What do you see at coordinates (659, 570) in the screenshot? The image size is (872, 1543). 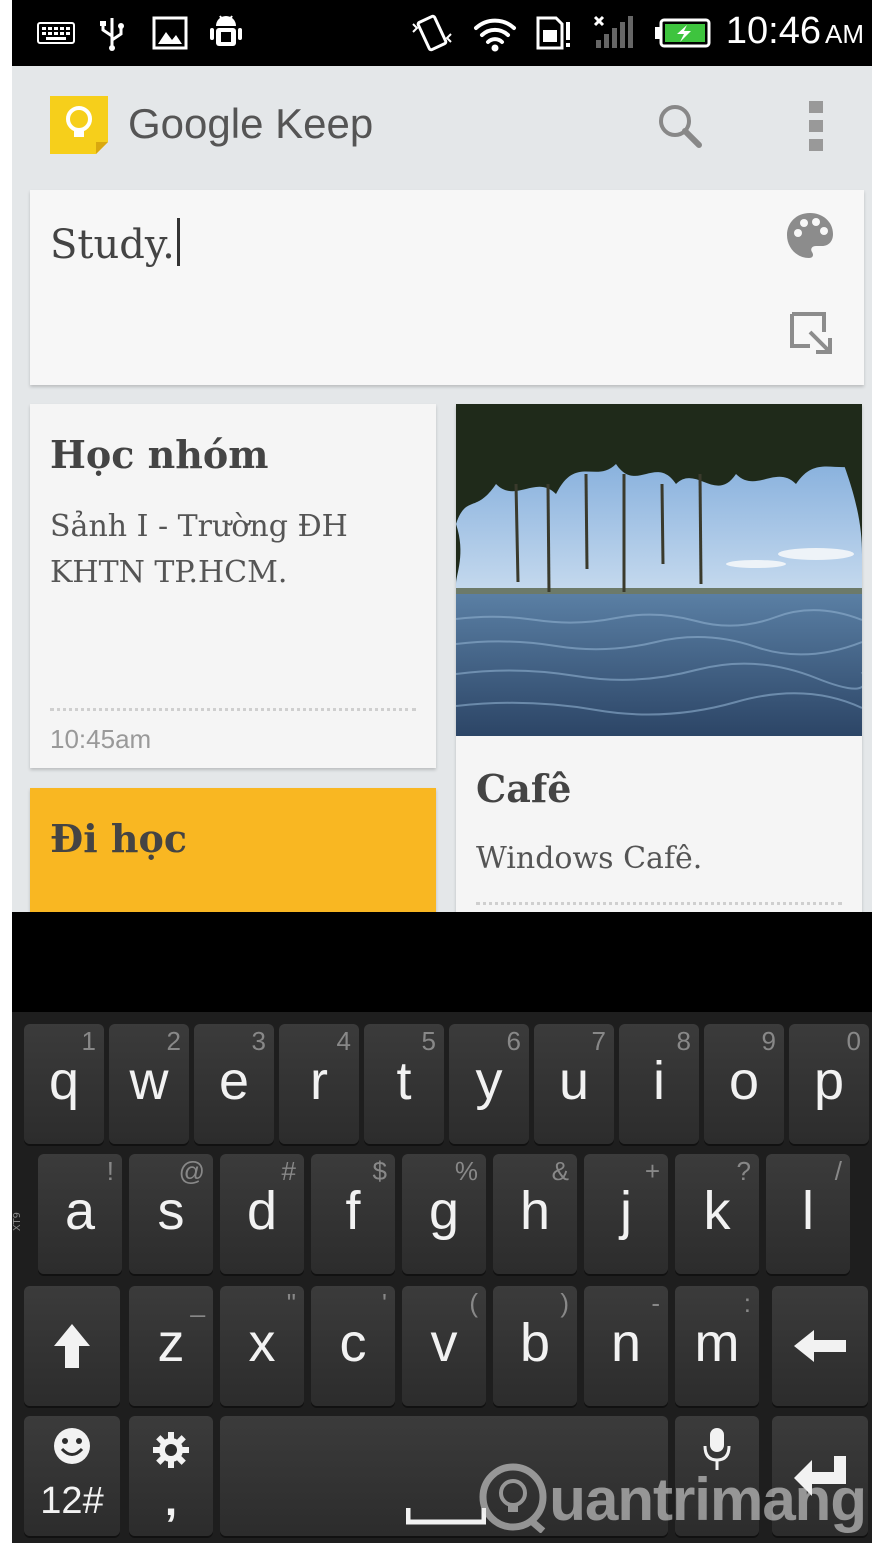 I see `lake-photo` at bounding box center [659, 570].